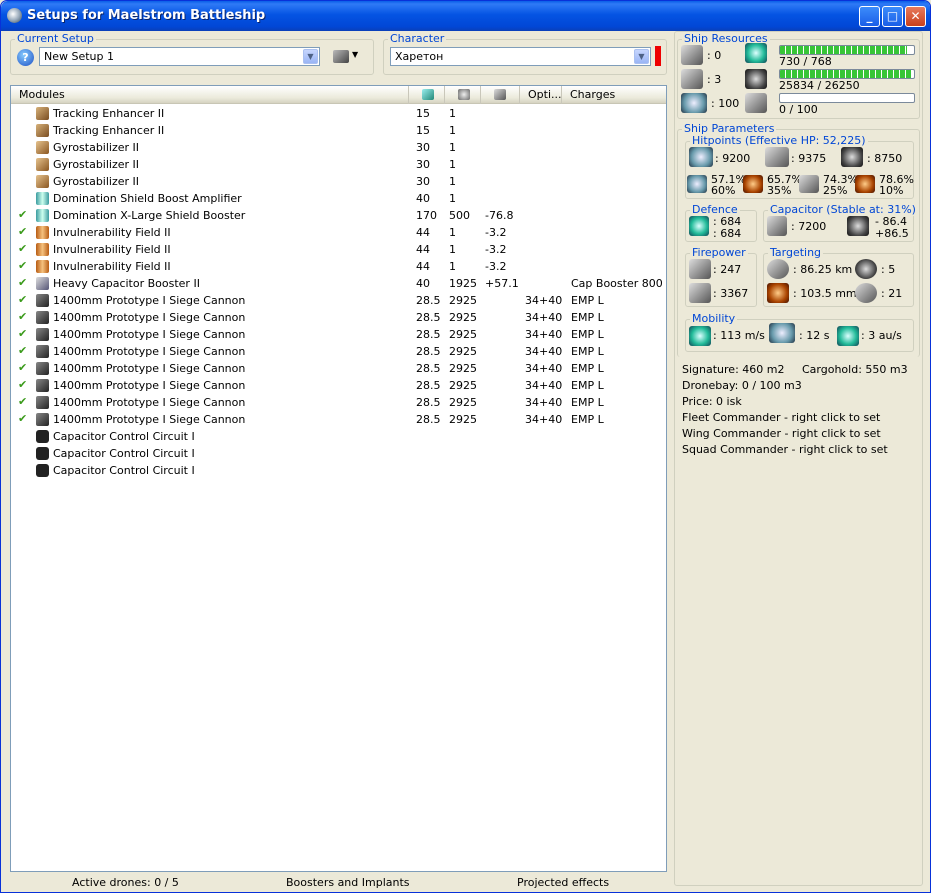 The width and height of the screenshot is (931, 893). I want to click on character-select: Харетон ▼, so click(520, 56).